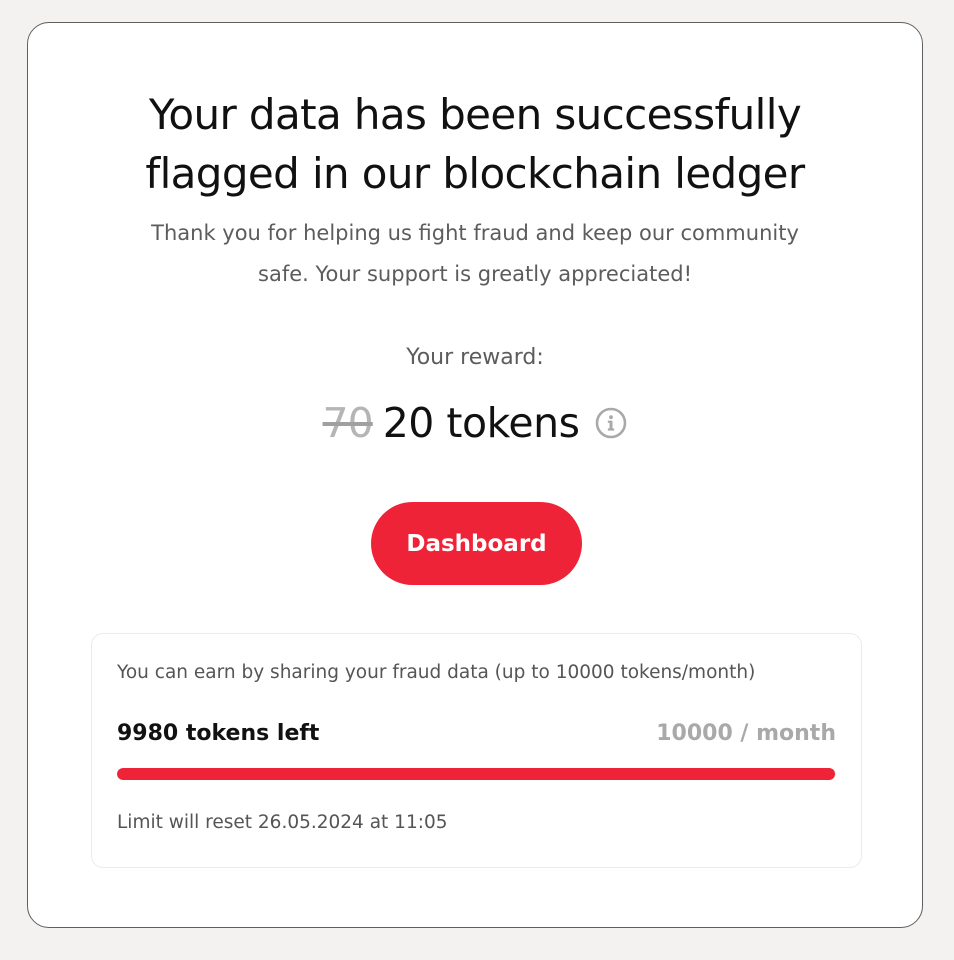 This screenshot has width=954, height=960. I want to click on title-line-2: flagged in our blockchain ledger, so click(475, 173).